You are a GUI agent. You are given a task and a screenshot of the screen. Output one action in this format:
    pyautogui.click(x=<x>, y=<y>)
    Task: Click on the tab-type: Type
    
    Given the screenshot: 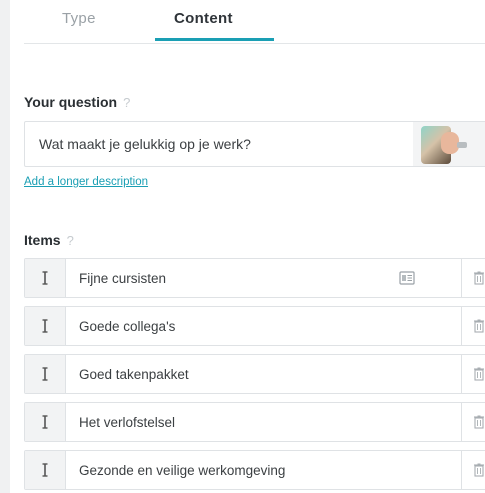 What is the action you would take?
    pyautogui.click(x=79, y=18)
    